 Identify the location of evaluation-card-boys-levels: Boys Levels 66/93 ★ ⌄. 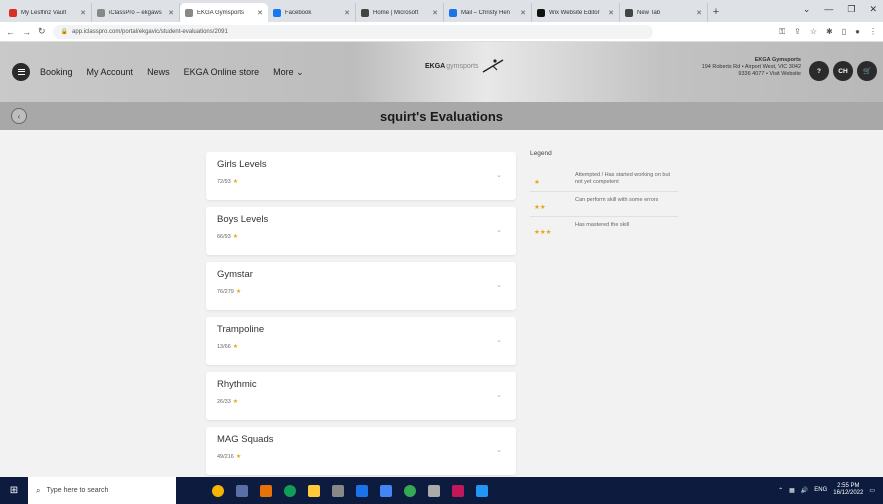
(361, 231).